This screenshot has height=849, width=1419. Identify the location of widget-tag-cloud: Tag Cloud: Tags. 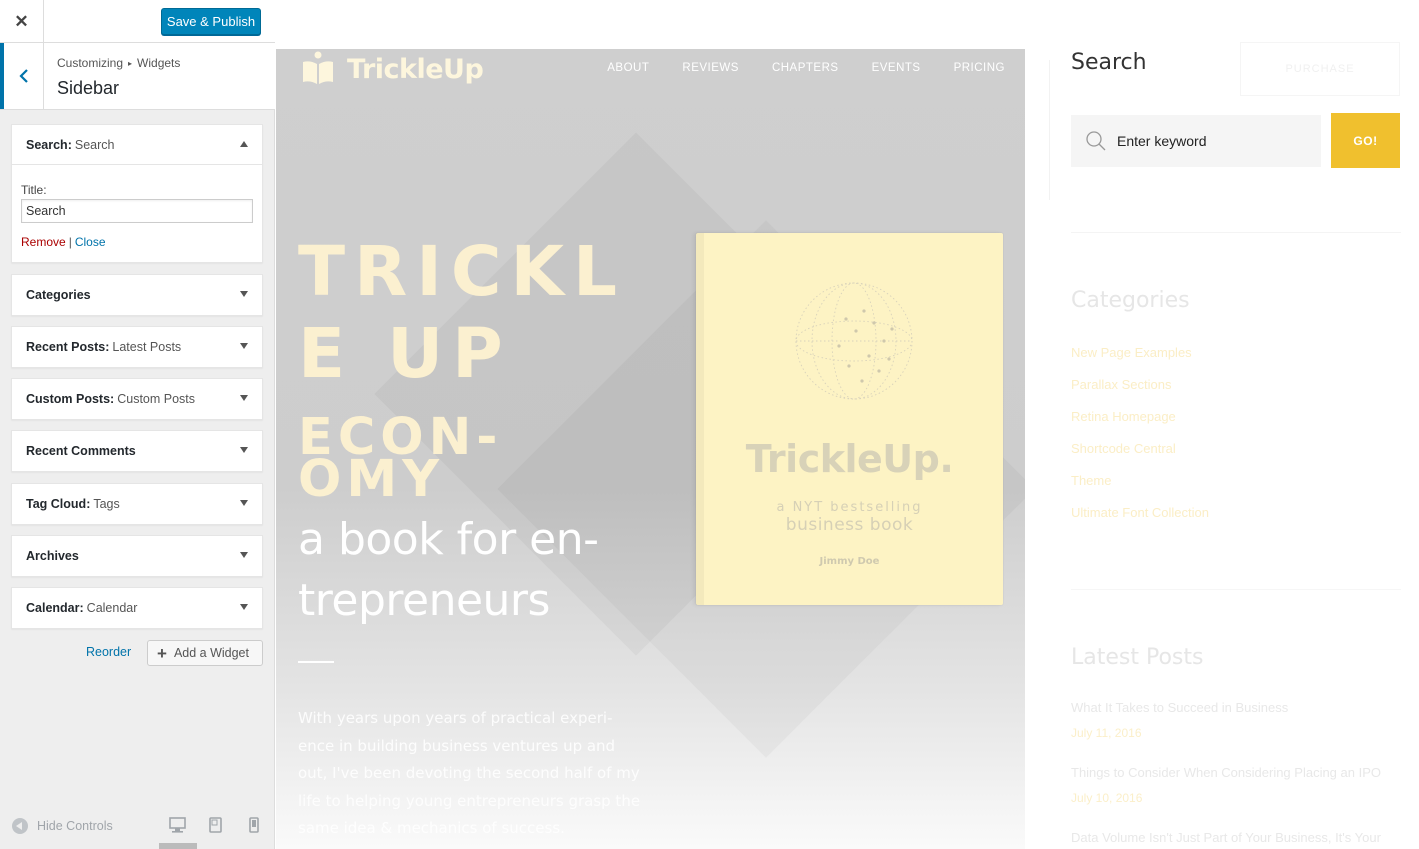
(137, 504).